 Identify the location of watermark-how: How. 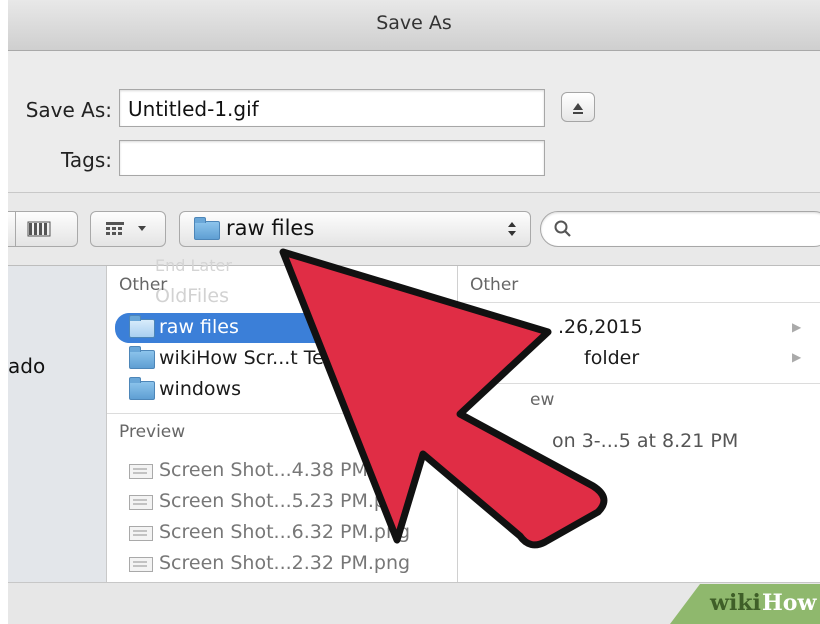
(789, 603).